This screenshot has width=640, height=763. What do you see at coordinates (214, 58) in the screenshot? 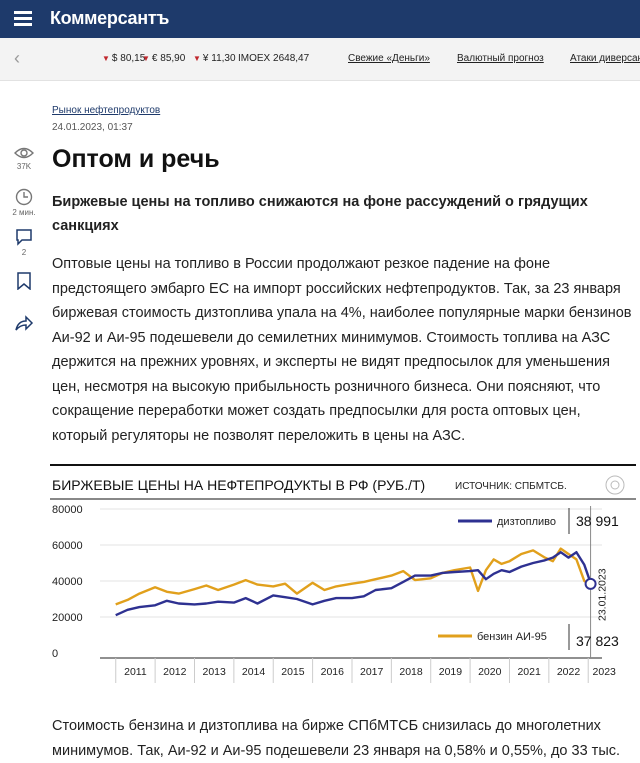
I see `cny-rate: ▼ ¥ 11,30` at bounding box center [214, 58].